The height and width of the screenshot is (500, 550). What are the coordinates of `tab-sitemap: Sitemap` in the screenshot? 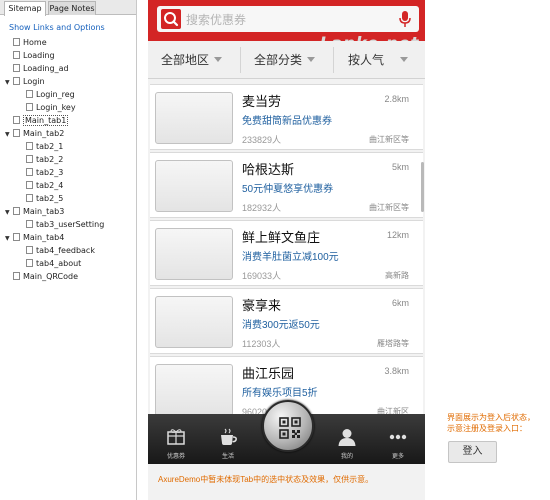 It's located at (25, 8).